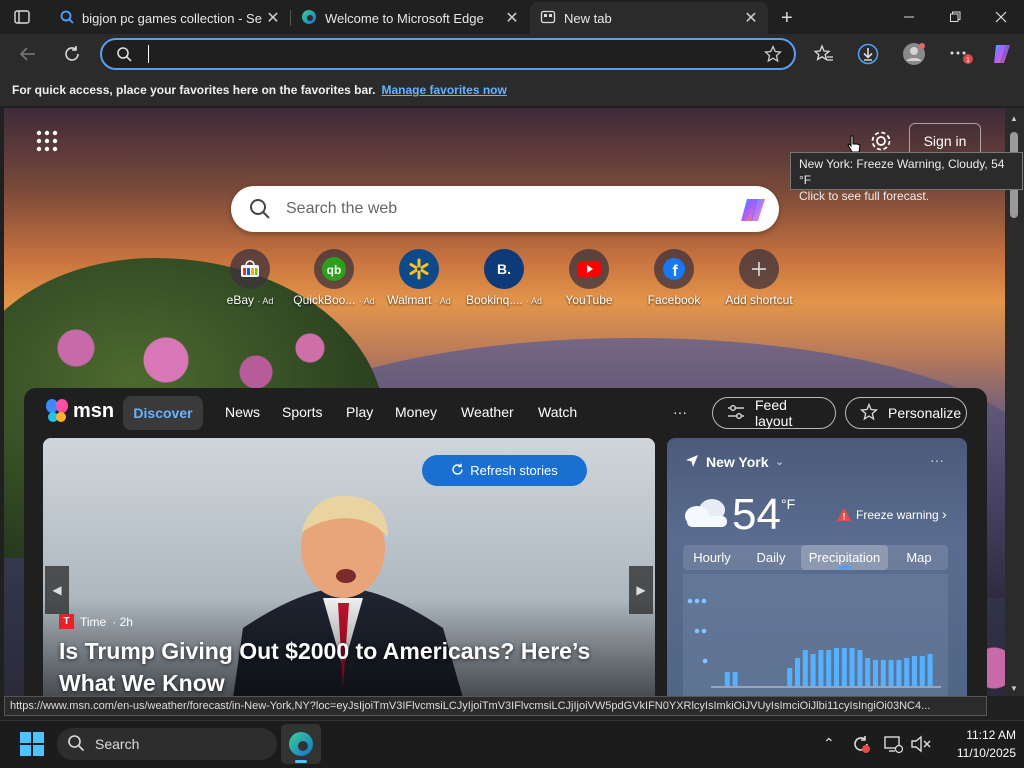 Image resolution: width=1024 pixels, height=768 pixels. What do you see at coordinates (452, 54) in the screenshot?
I see `address-input` at bounding box center [452, 54].